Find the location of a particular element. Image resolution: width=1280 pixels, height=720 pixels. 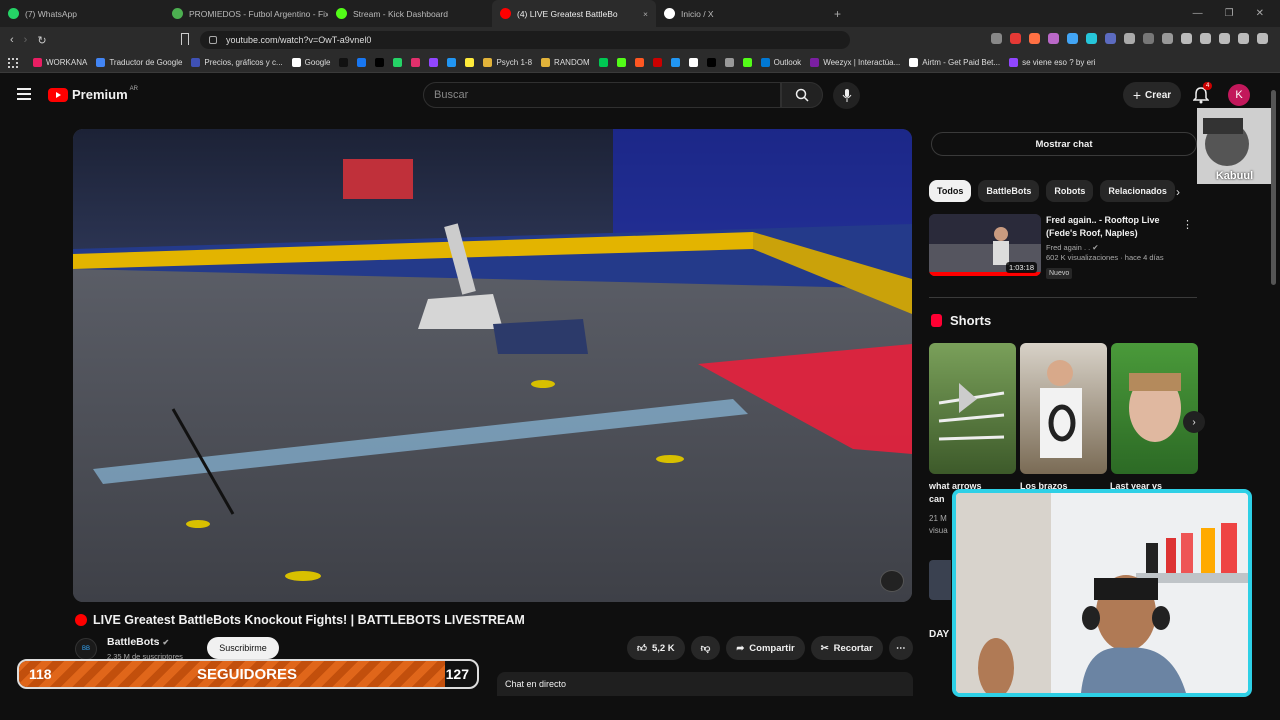

browser-tab: PROMIEDOS - Futbol Argentino - Fix is located at coordinates (246, 13).